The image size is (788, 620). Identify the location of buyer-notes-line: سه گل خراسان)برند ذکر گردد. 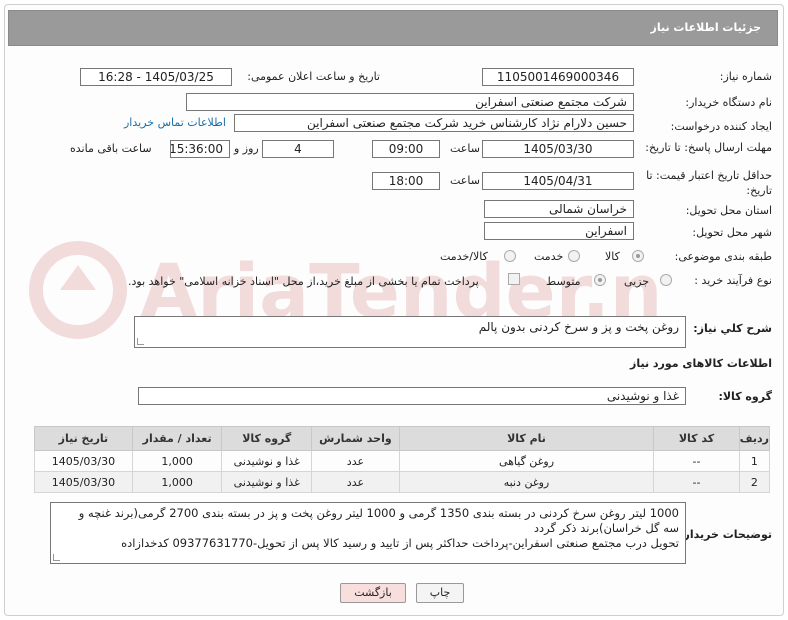
(606, 528).